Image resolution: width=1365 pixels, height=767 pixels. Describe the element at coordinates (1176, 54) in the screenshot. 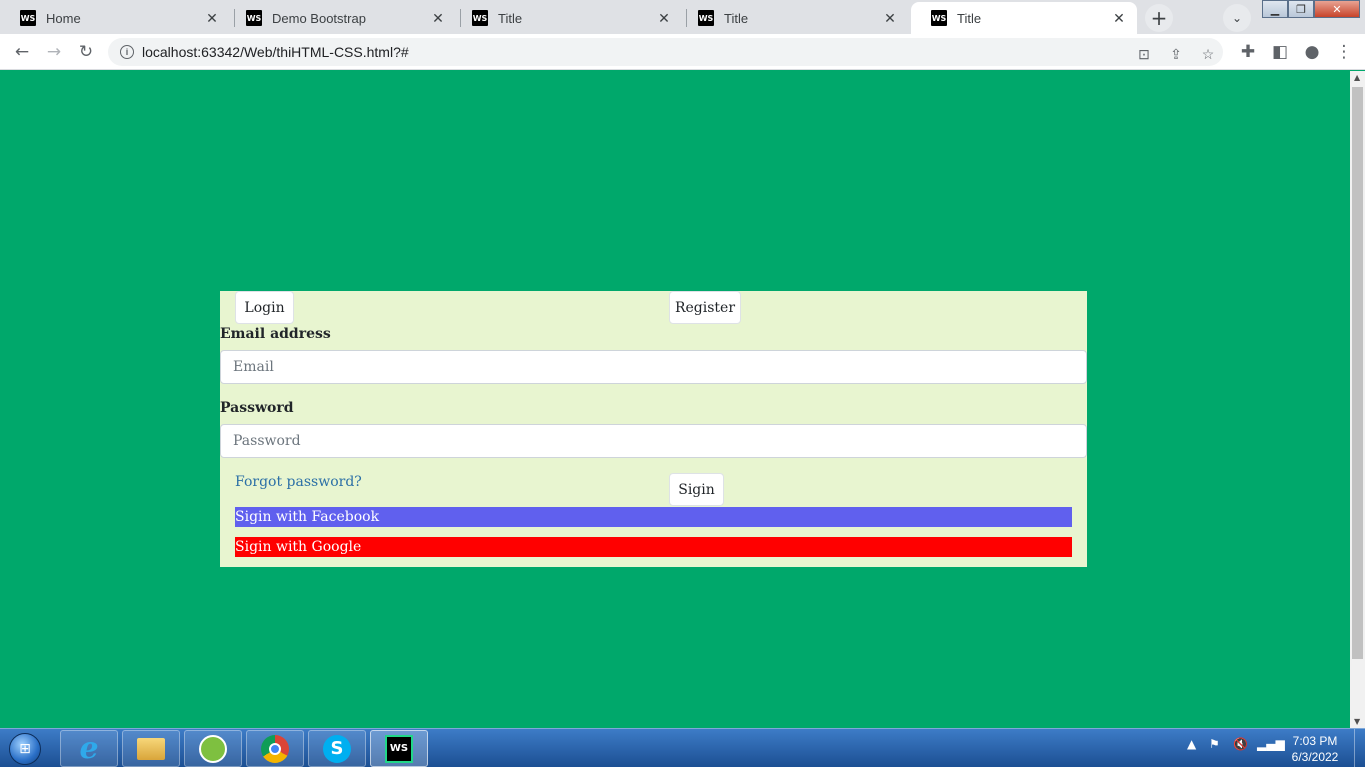

I see `share-icon: ⇪` at that location.